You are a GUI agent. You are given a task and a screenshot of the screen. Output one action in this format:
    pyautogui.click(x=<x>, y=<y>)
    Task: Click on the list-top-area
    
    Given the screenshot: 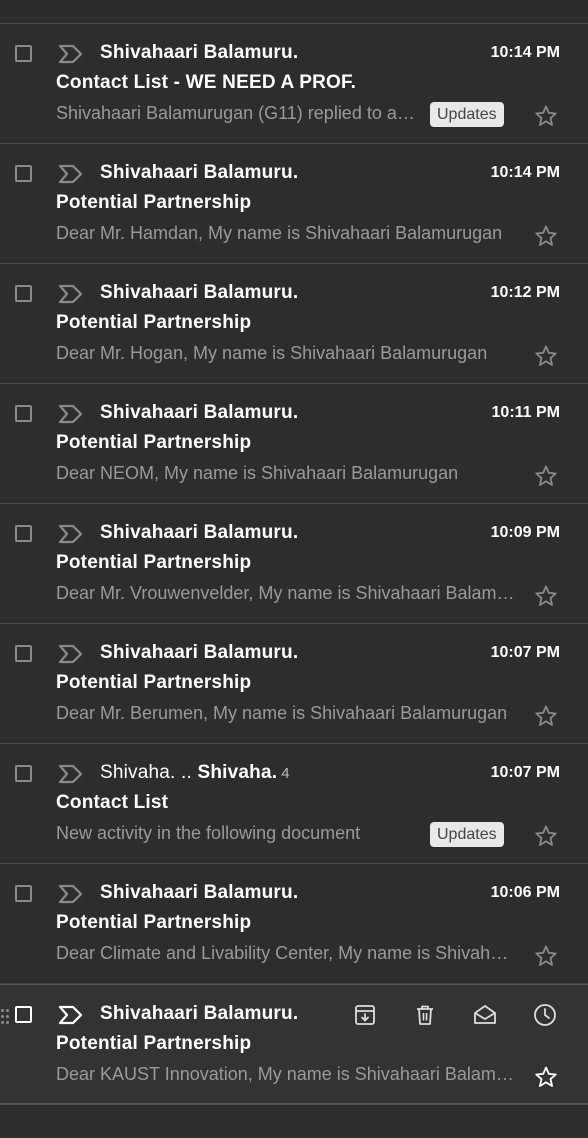 What is the action you would take?
    pyautogui.click(x=294, y=12)
    